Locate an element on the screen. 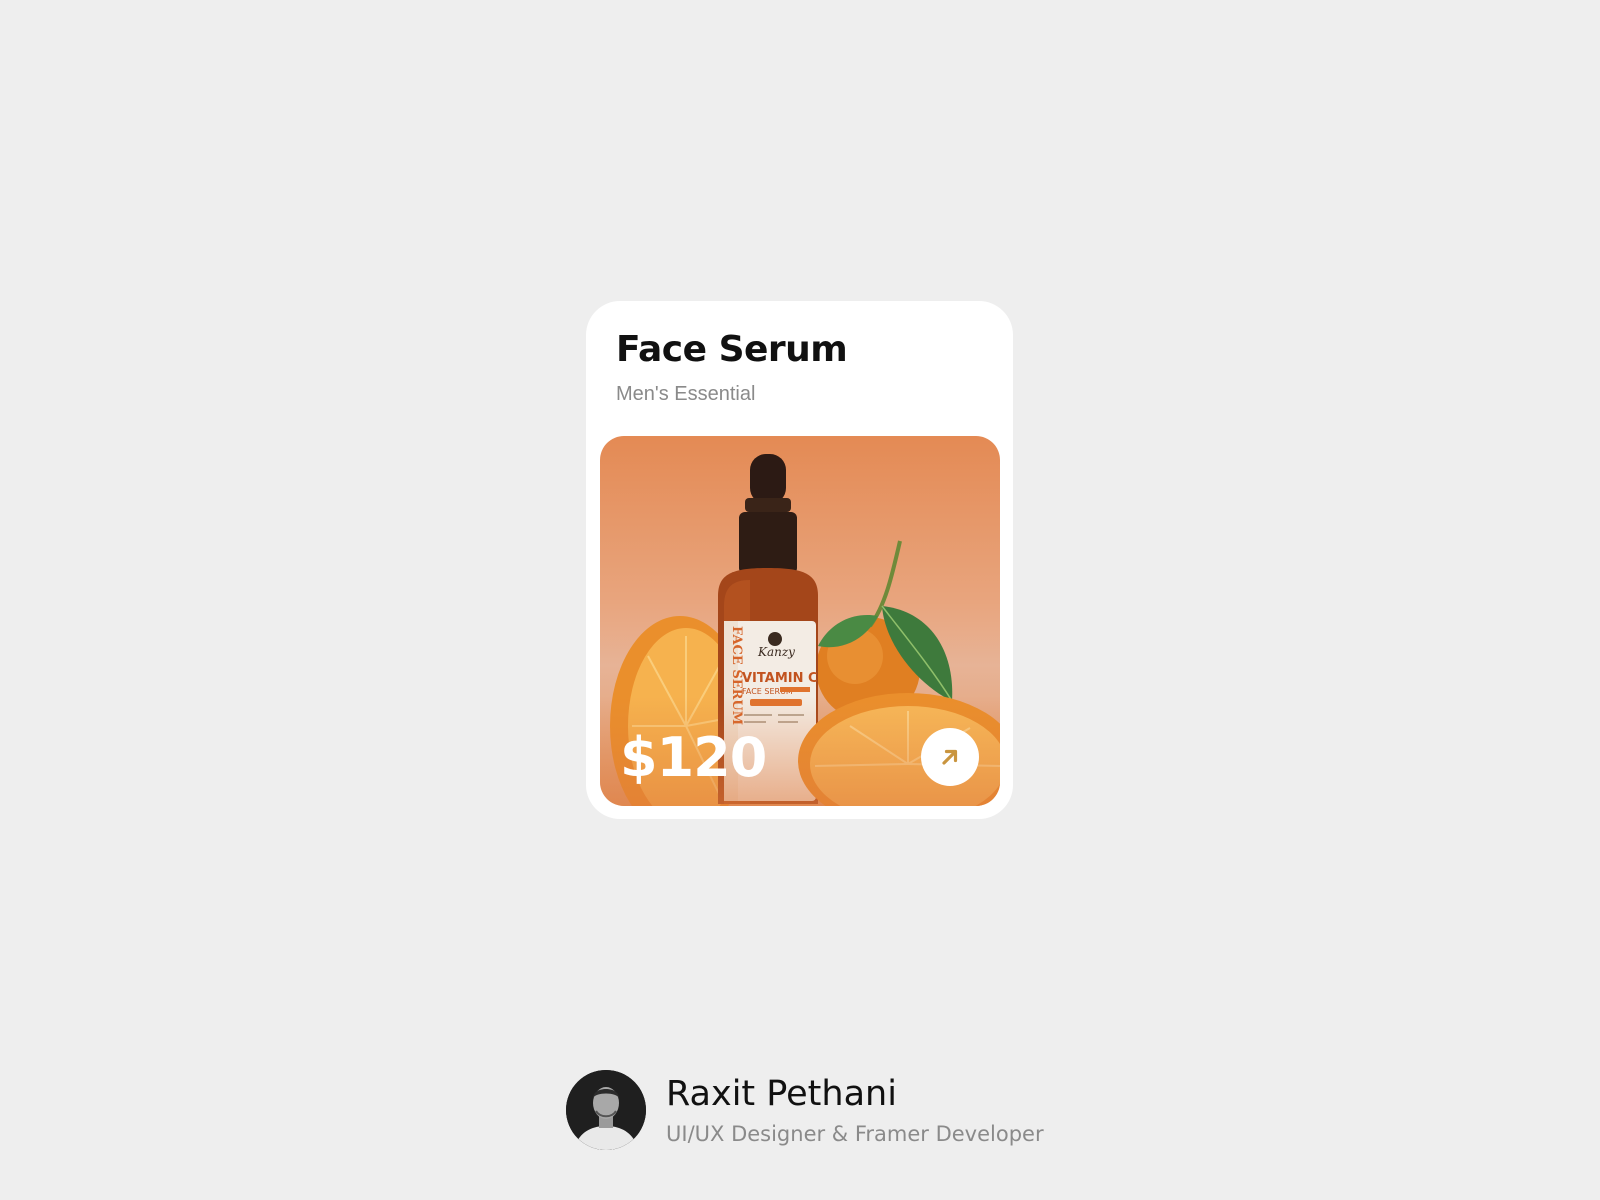  arrow-up-right-icon is located at coordinates (950, 757).